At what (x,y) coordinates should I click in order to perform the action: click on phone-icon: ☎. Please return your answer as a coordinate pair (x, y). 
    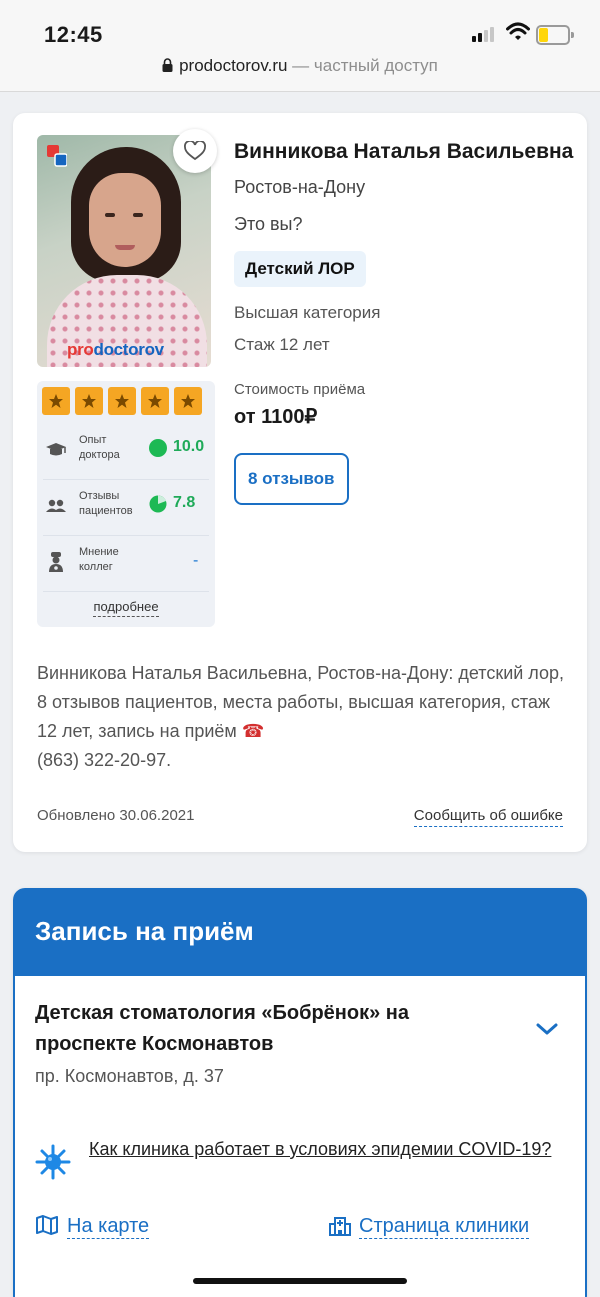
    Looking at the image, I should click on (253, 731).